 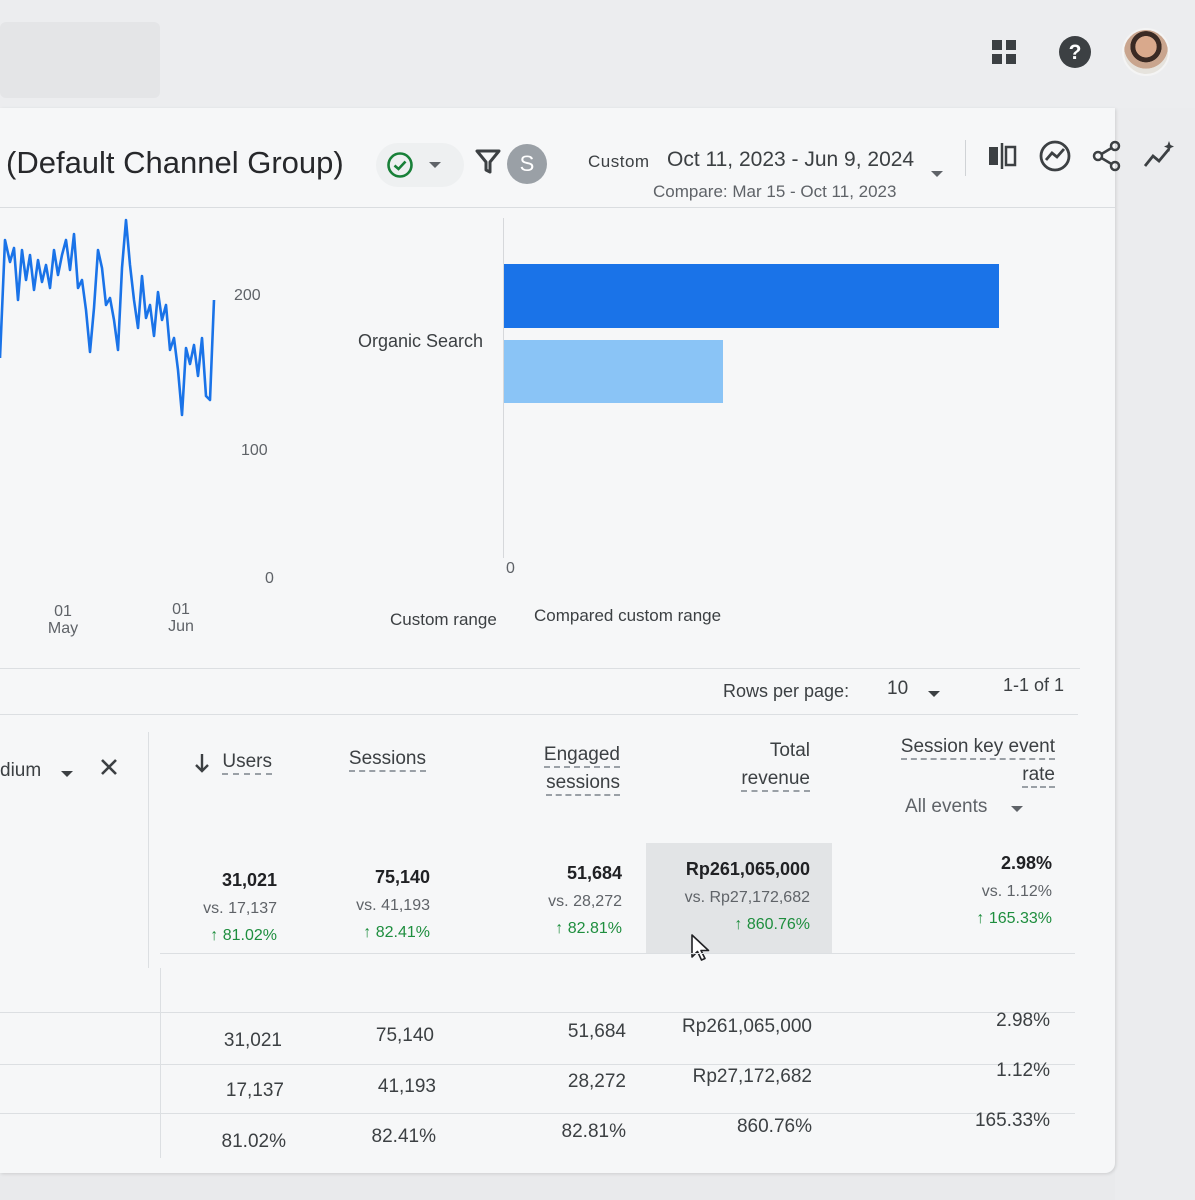 I want to click on dimension-selector: dium, so click(x=20, y=771).